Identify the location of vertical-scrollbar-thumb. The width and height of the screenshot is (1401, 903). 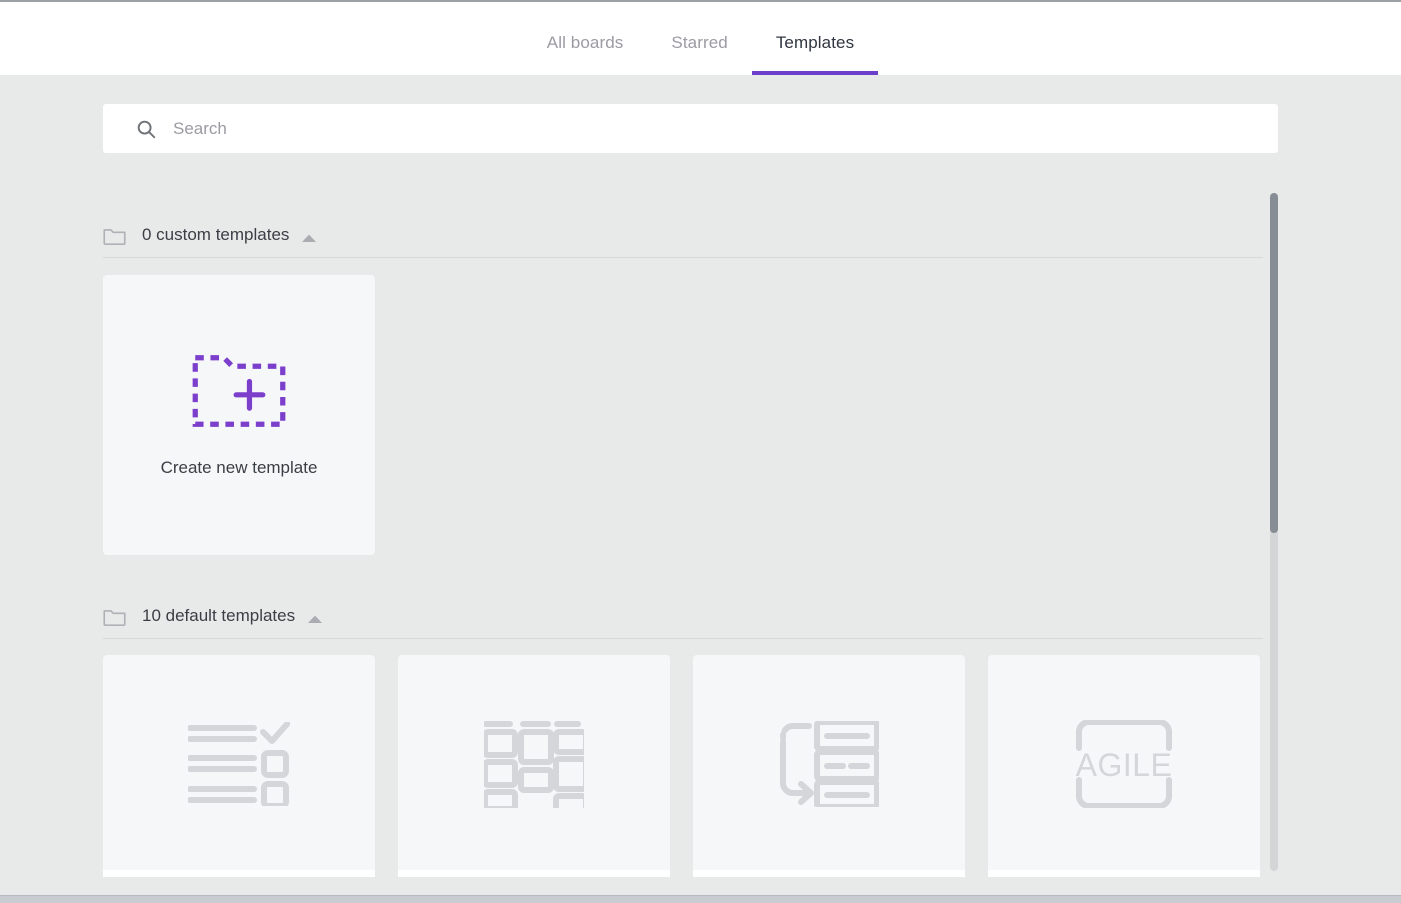
(1274, 363).